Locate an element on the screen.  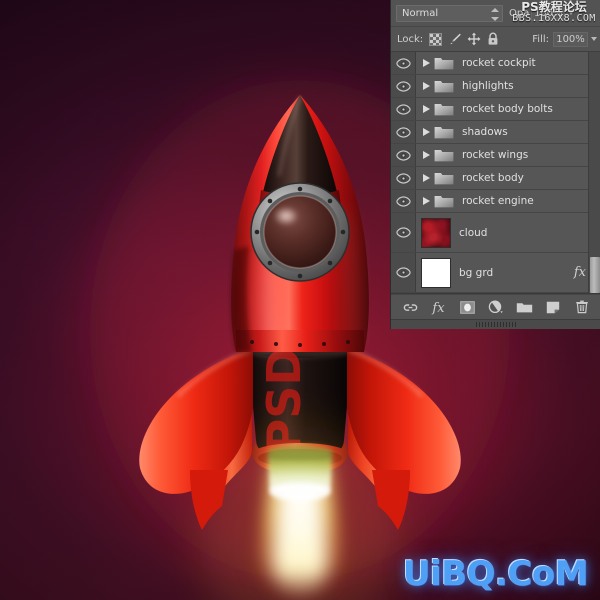
layer-row: rocket body bolts is located at coordinates (495, 109).